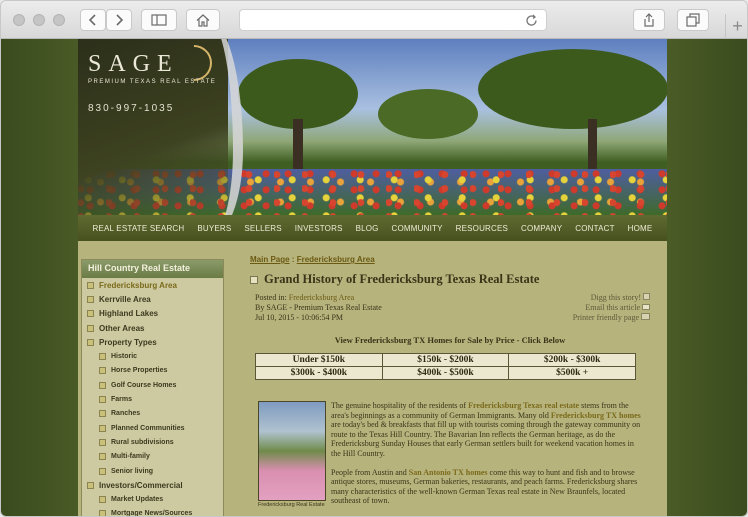 The image size is (748, 517). What do you see at coordinates (417, 228) in the screenshot?
I see `nav-community: COMMUNITY` at bounding box center [417, 228].